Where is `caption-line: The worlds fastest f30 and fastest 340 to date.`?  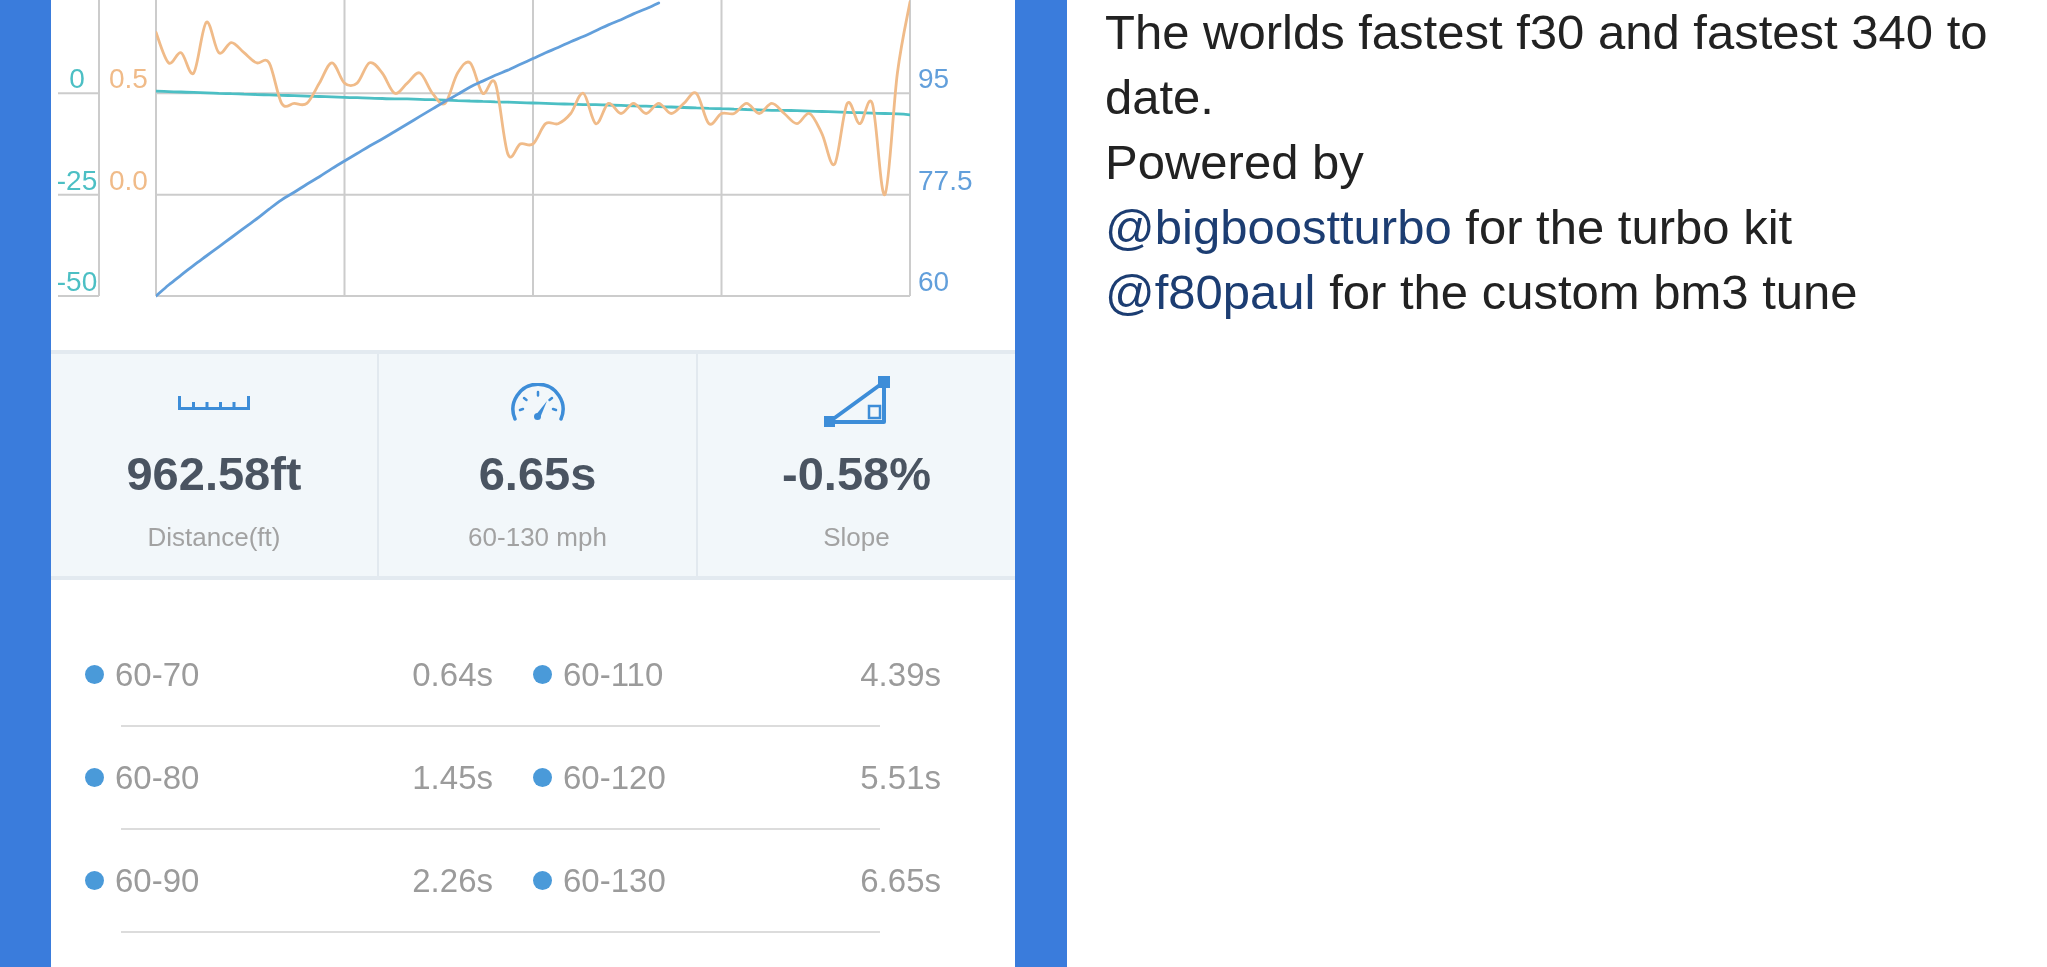
caption-line: The worlds fastest f30 and fastest 340 to date. is located at coordinates (1547, 65).